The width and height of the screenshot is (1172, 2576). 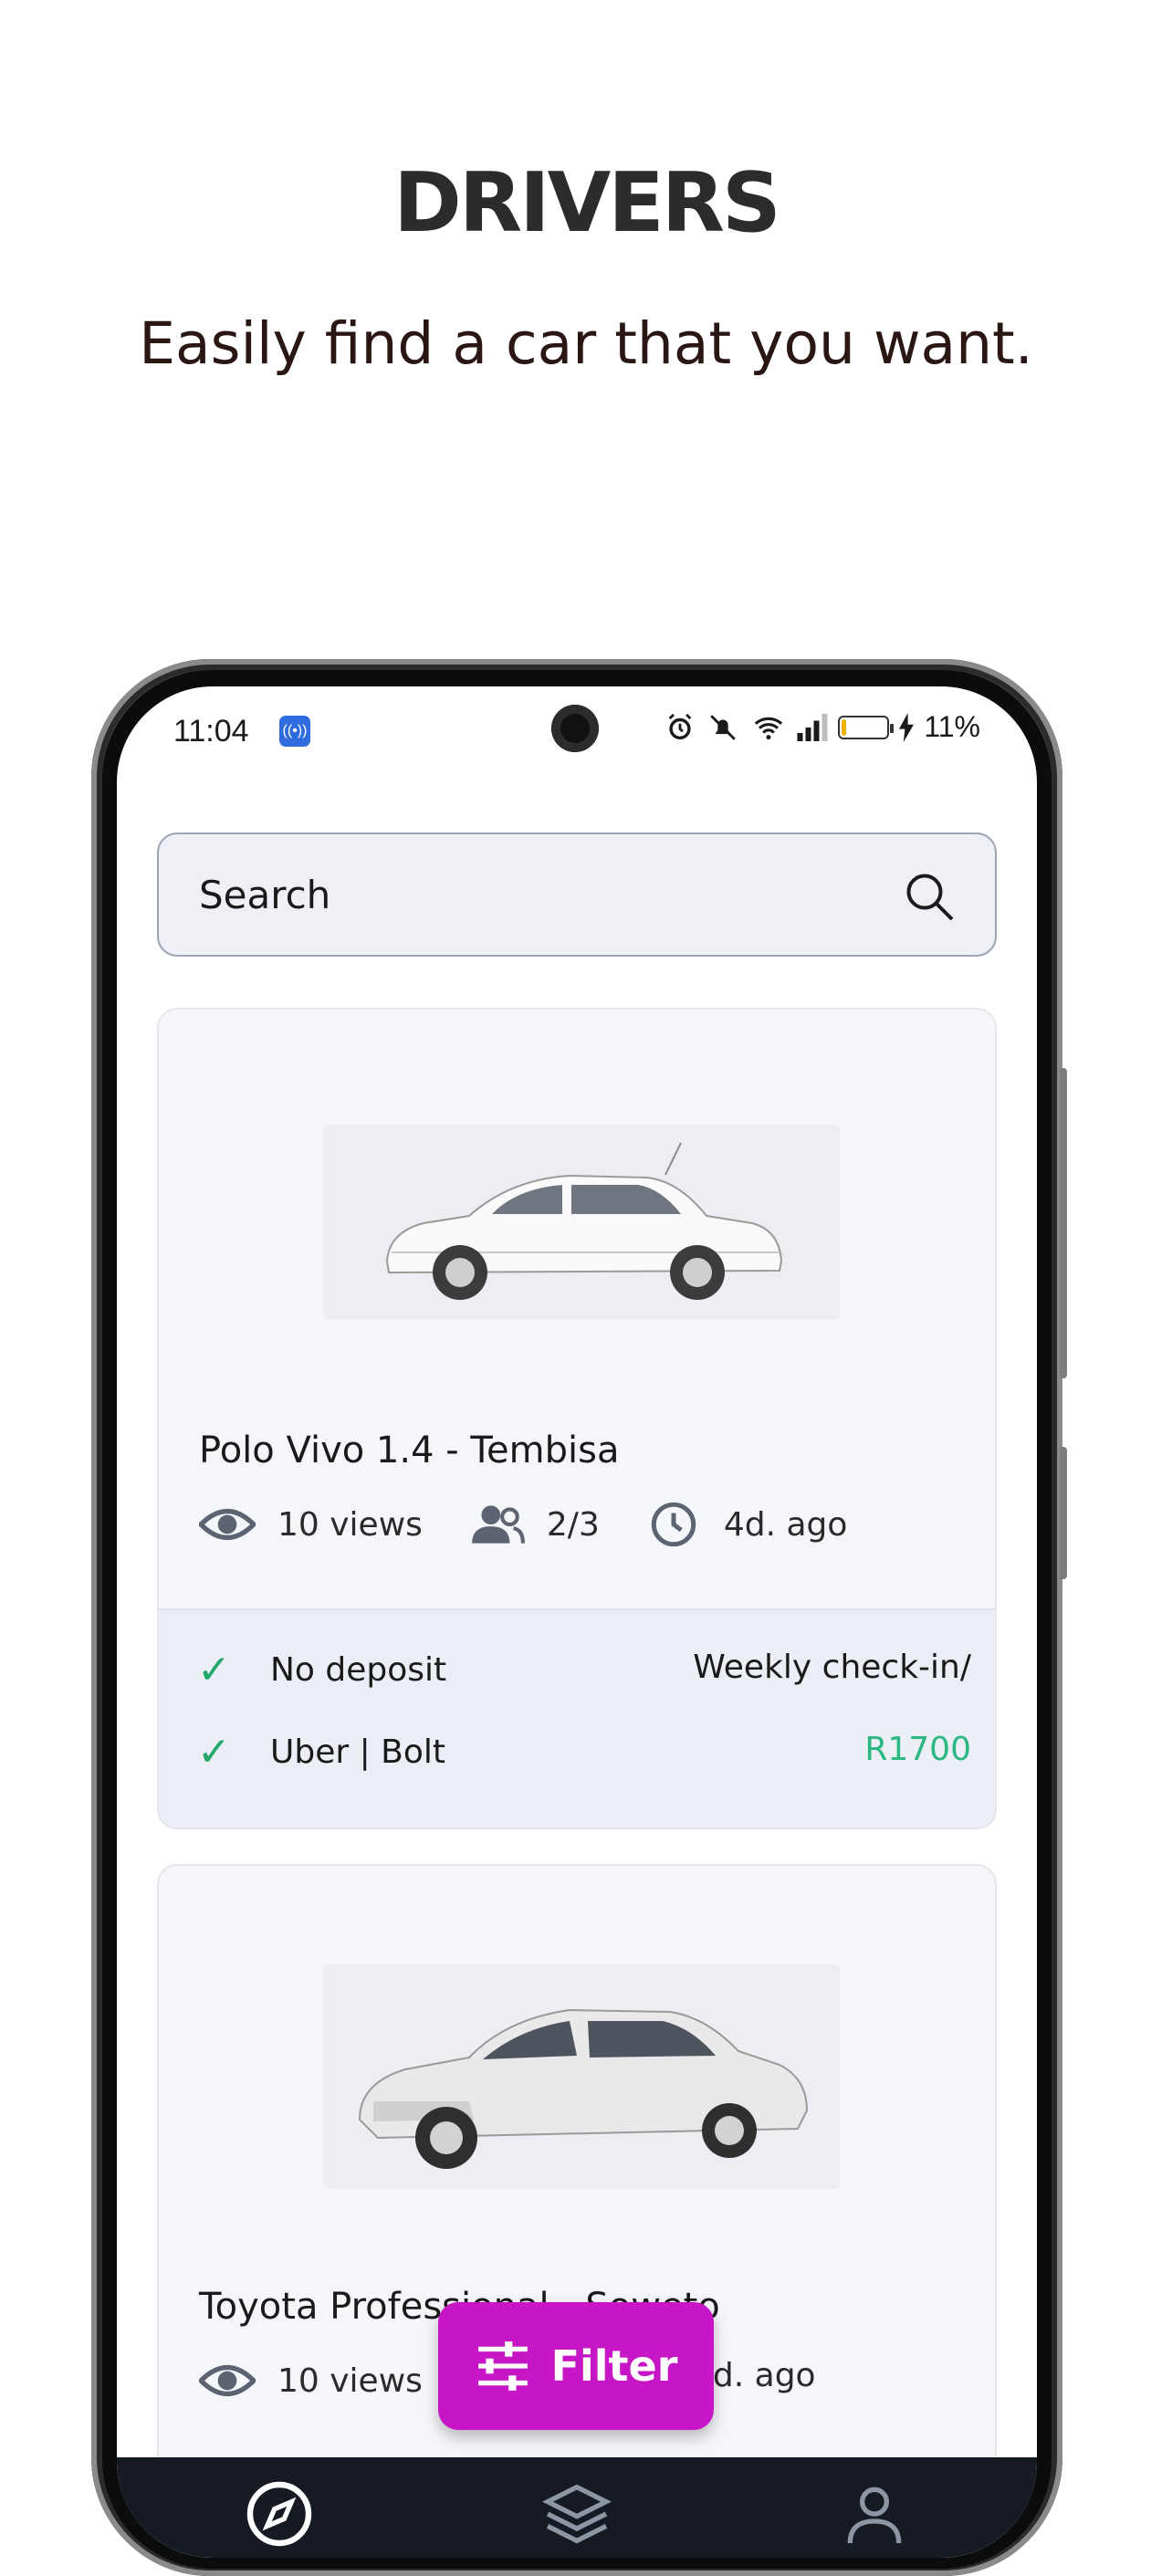 What do you see at coordinates (673, 1525) in the screenshot?
I see `clock-icon` at bounding box center [673, 1525].